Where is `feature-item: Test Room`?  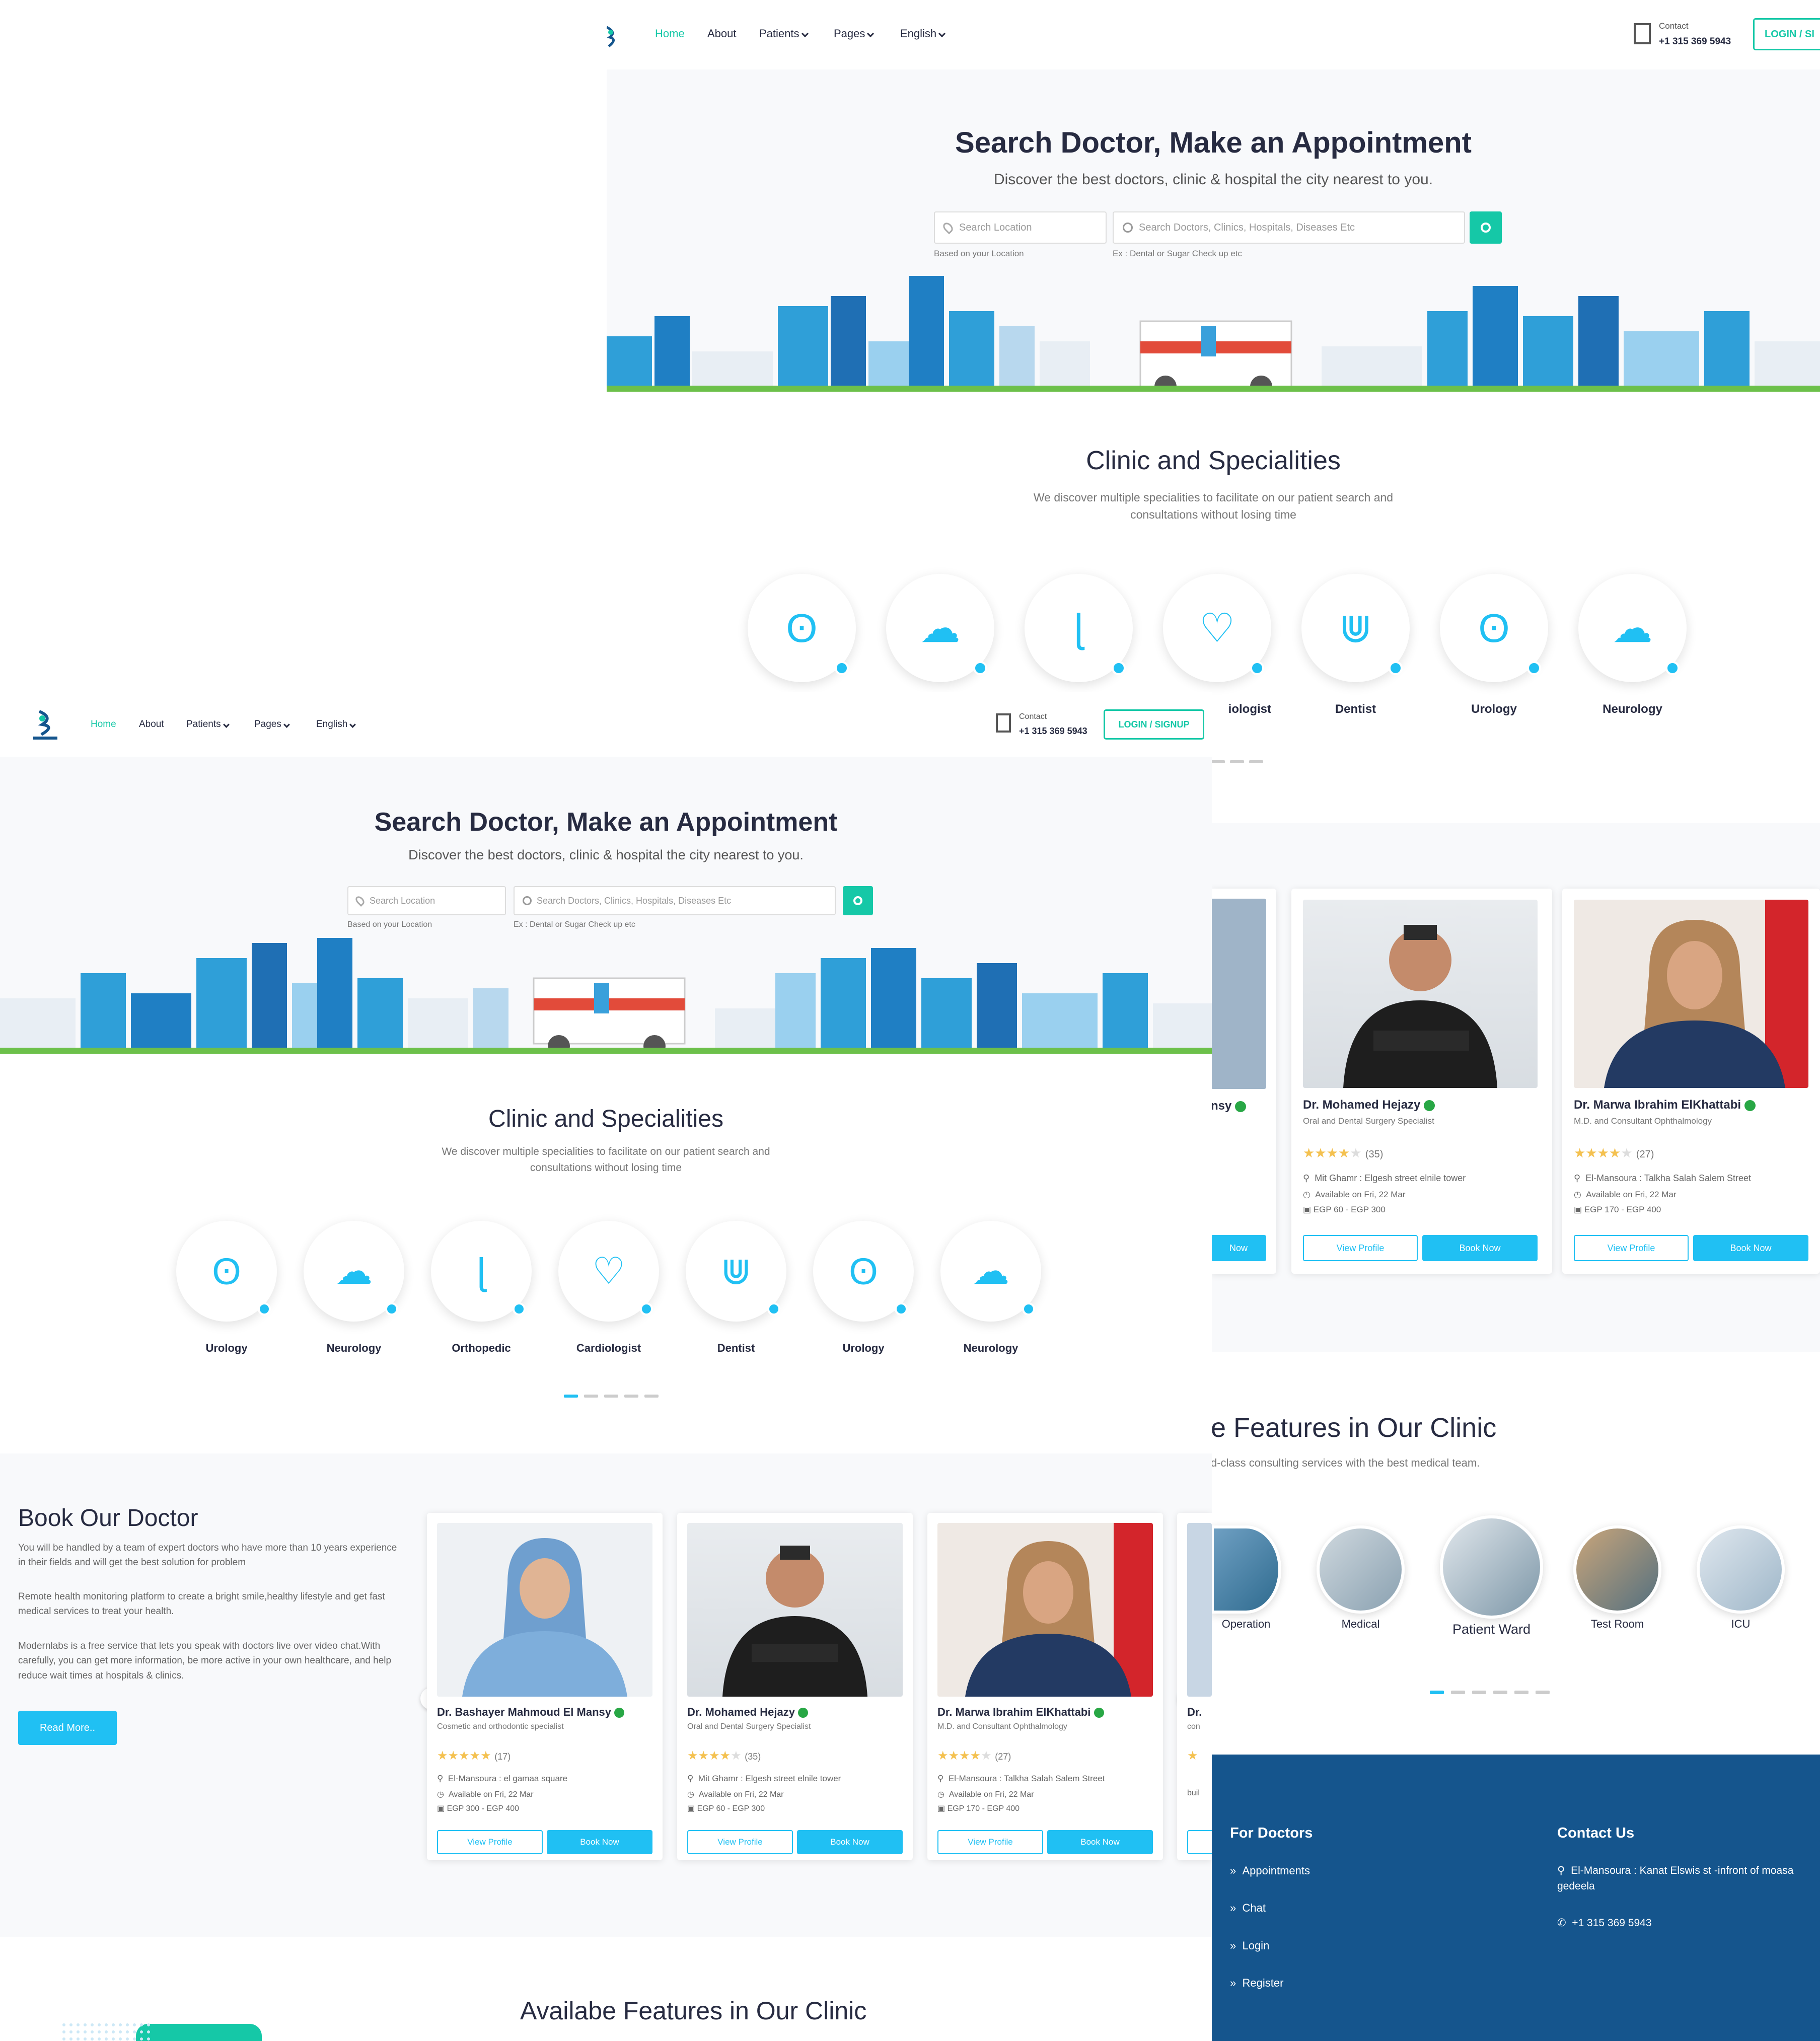 feature-item: Test Room is located at coordinates (1617, 1578).